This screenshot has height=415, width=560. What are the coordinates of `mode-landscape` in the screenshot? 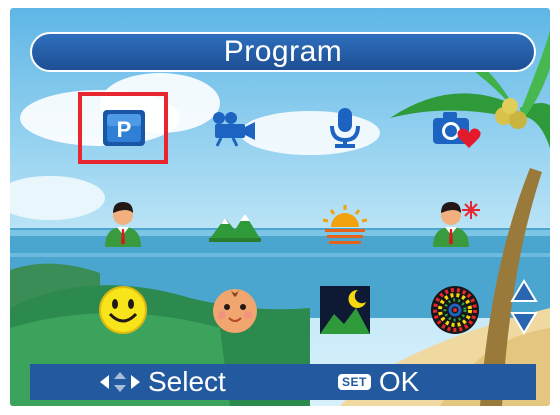 It's located at (235, 224).